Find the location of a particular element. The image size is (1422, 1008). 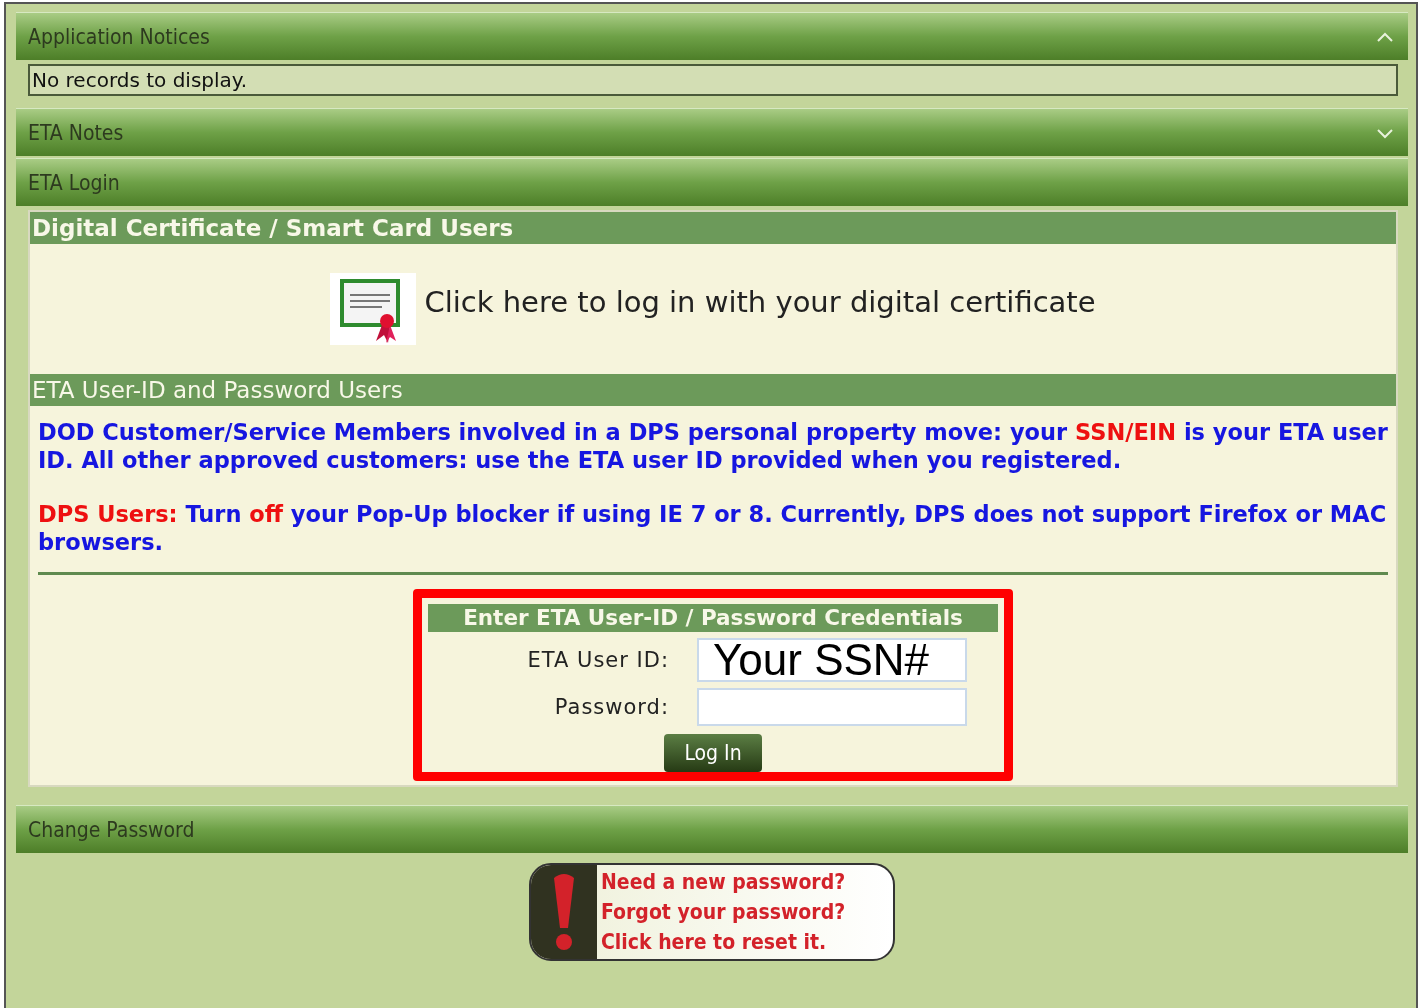

form-heading: Enter ETA User-ID / Password Credentials is located at coordinates (713, 618).